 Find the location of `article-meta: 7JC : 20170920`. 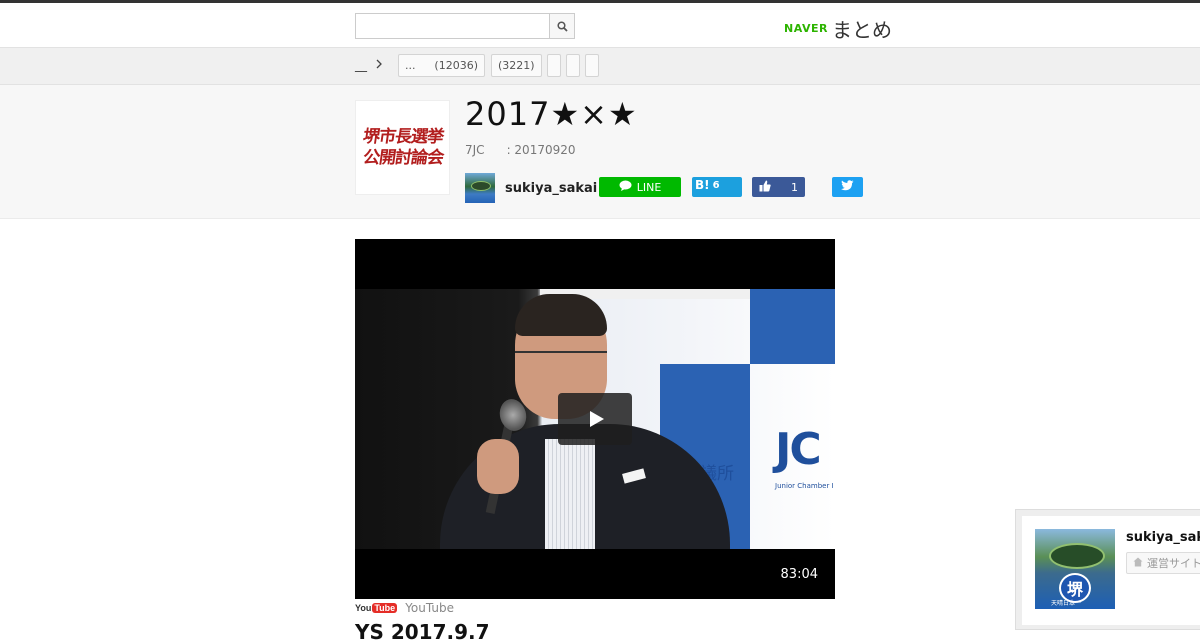

article-meta: 7JC : 20170920 is located at coordinates (520, 150).